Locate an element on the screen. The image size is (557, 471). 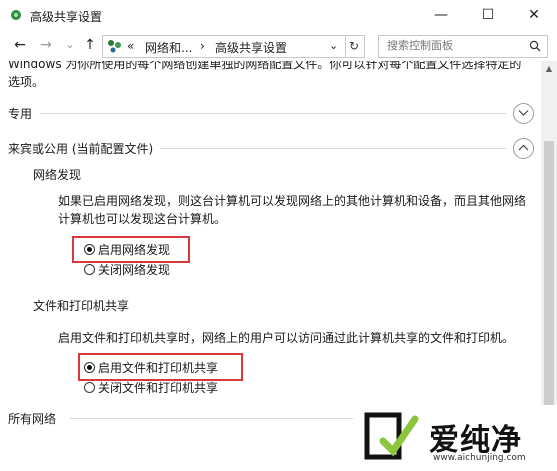
brand-url: www.aichunjing.com is located at coordinates (479, 458).